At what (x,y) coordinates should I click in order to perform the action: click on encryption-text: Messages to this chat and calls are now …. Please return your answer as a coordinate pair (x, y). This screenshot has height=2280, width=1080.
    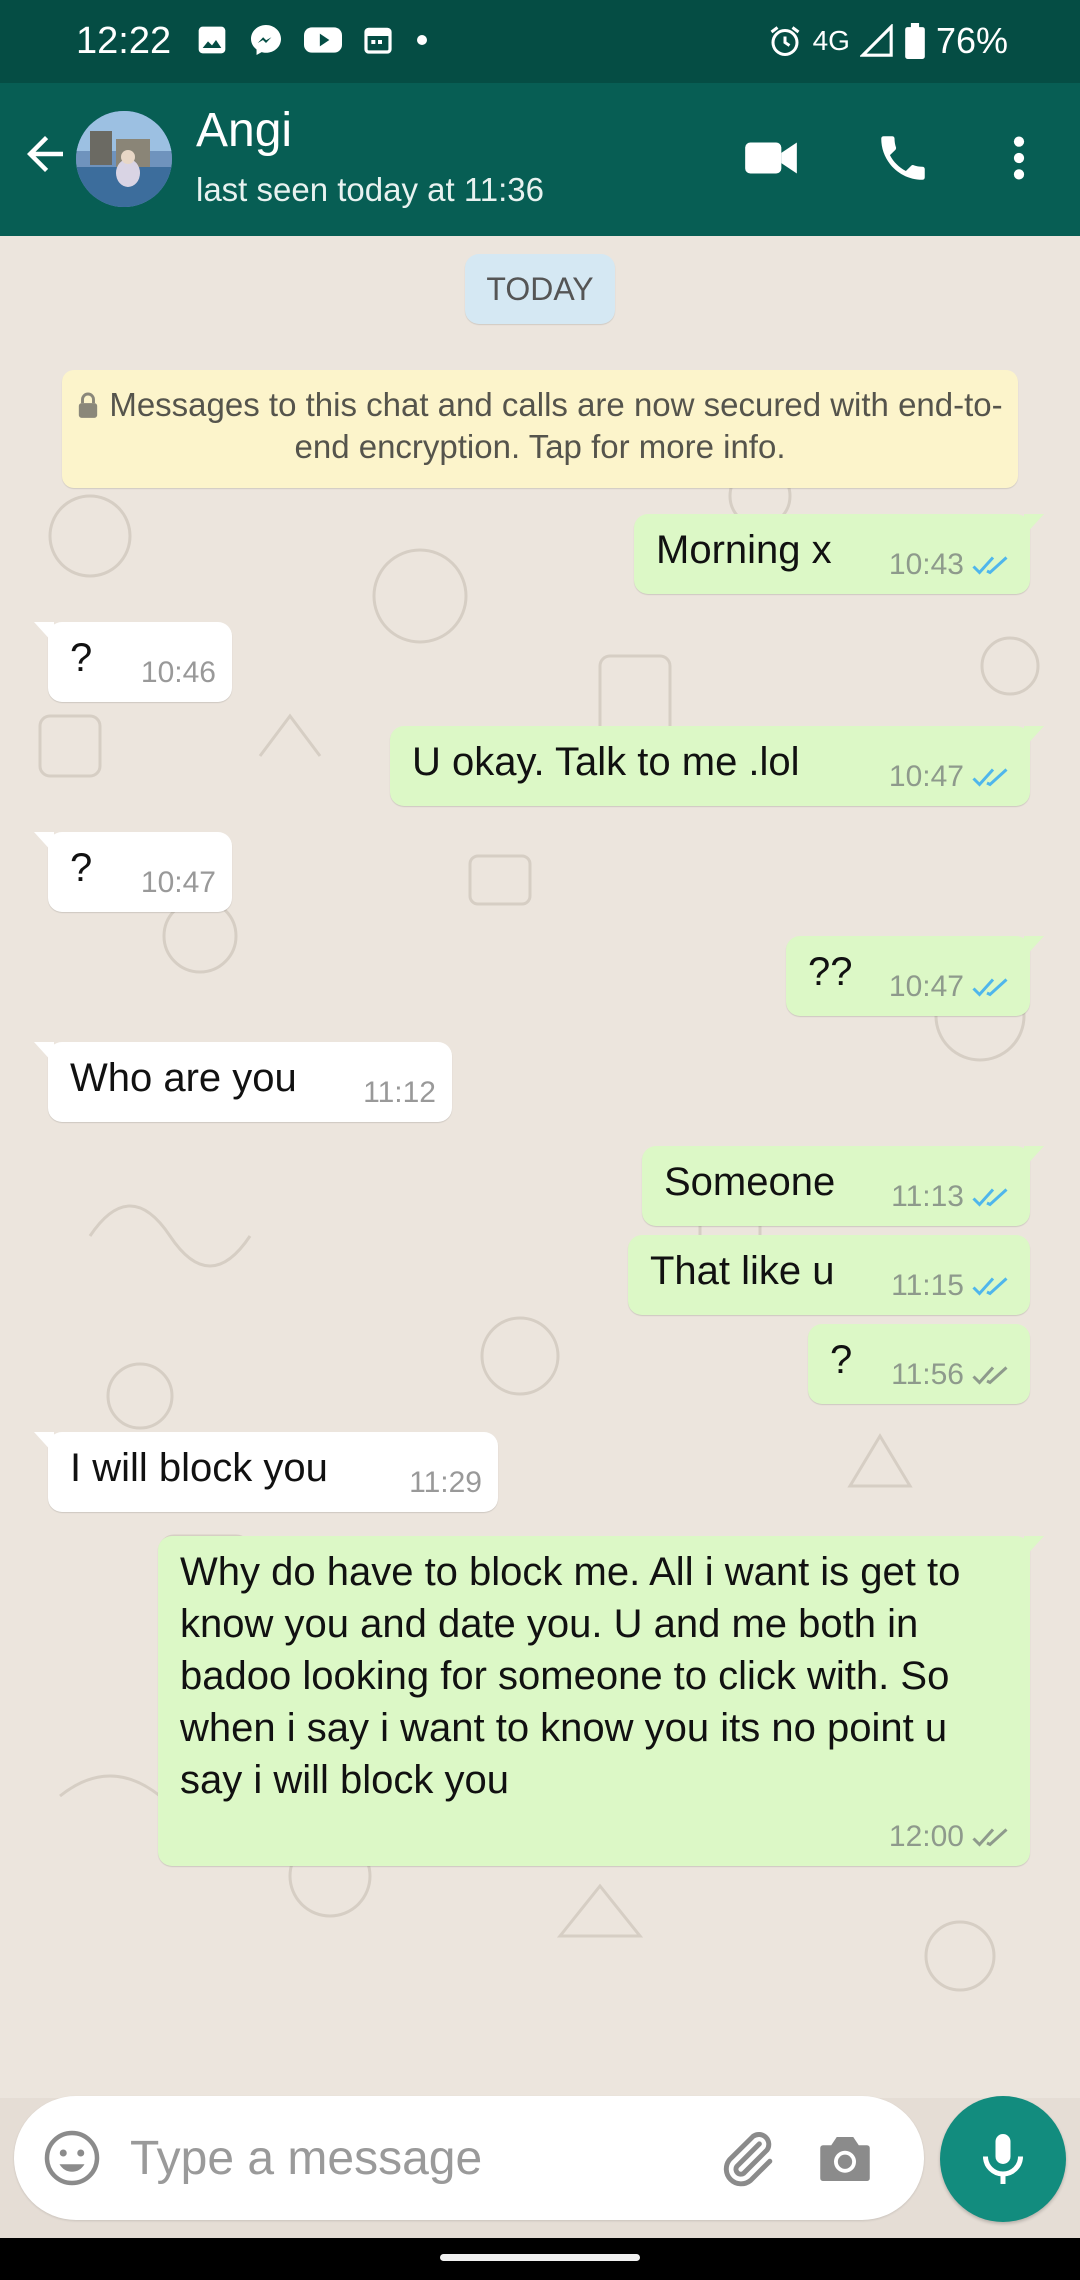
    Looking at the image, I should click on (556, 425).